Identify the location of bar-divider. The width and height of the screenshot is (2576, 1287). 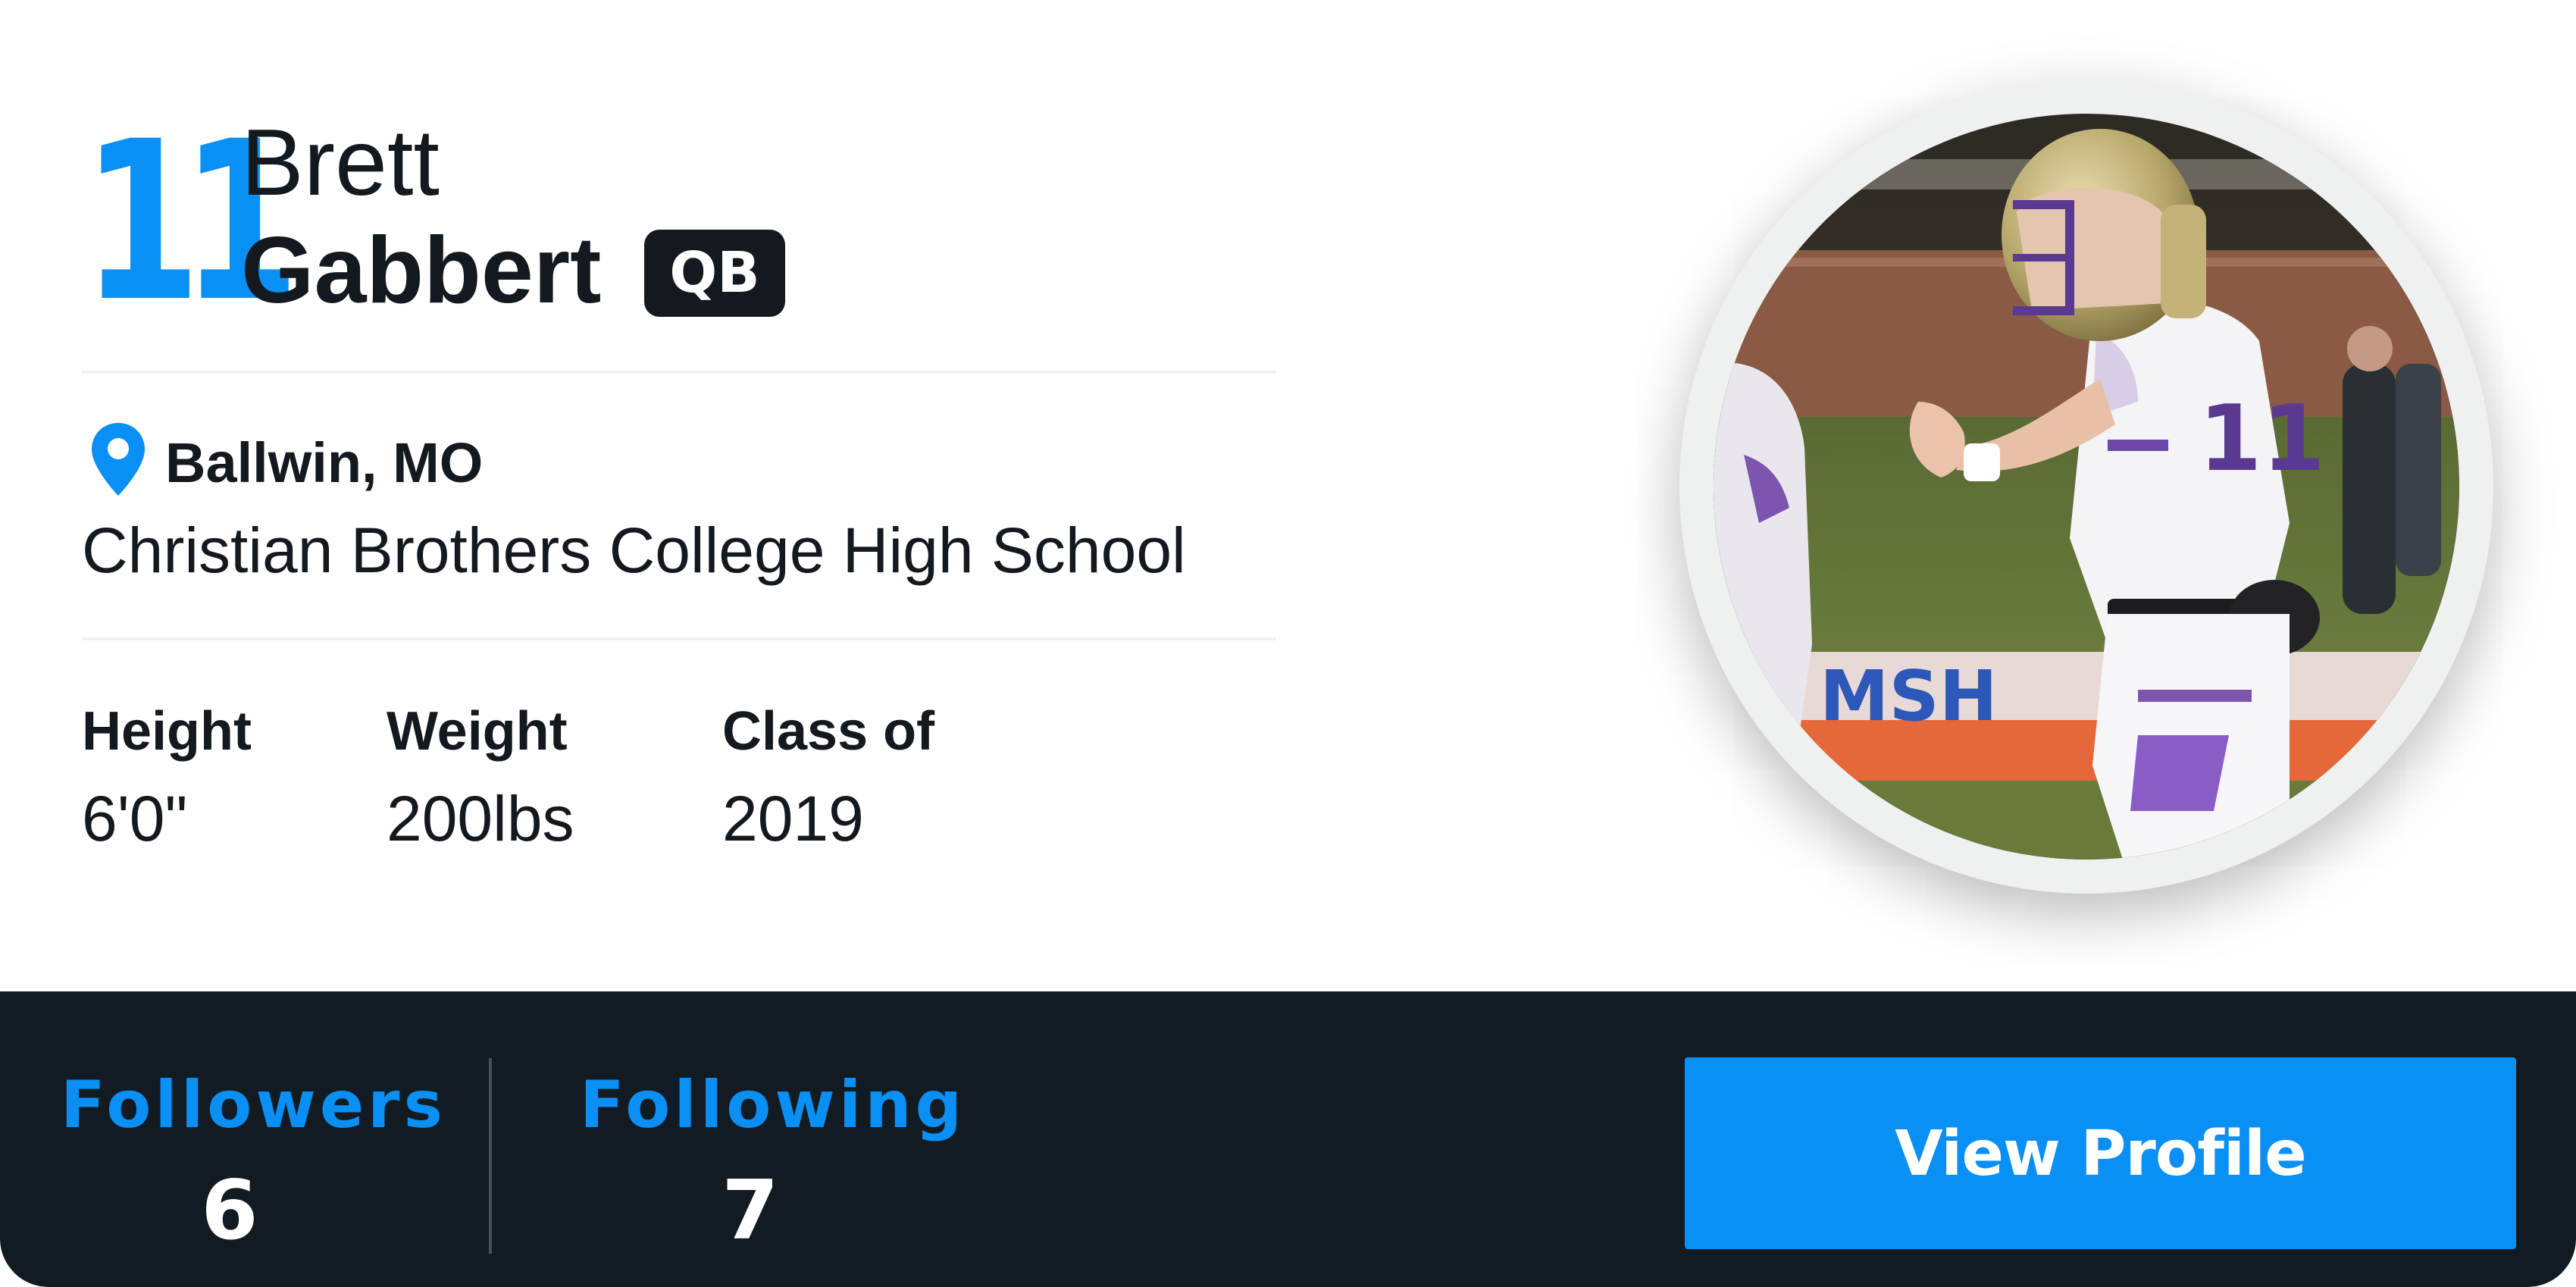
(490, 1156).